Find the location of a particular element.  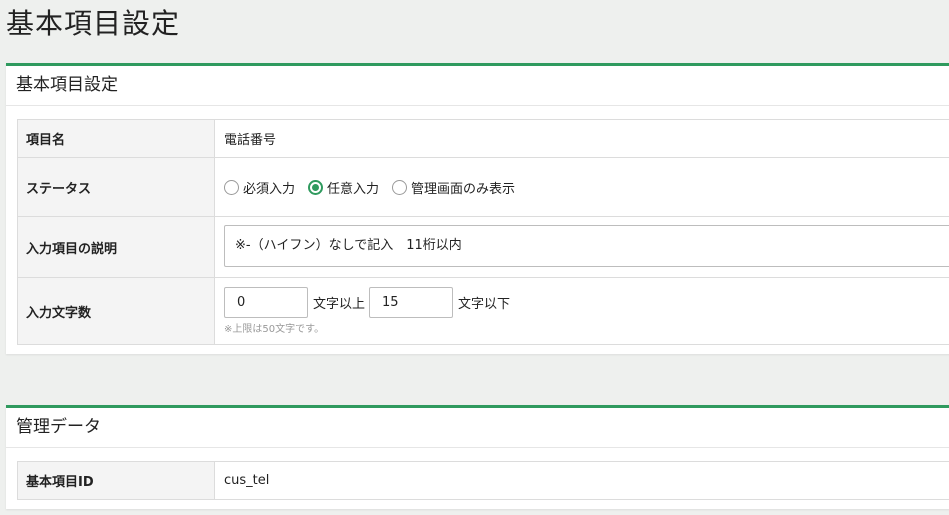

basic-settings-heading: 基本項目設定 is located at coordinates (477, 86).